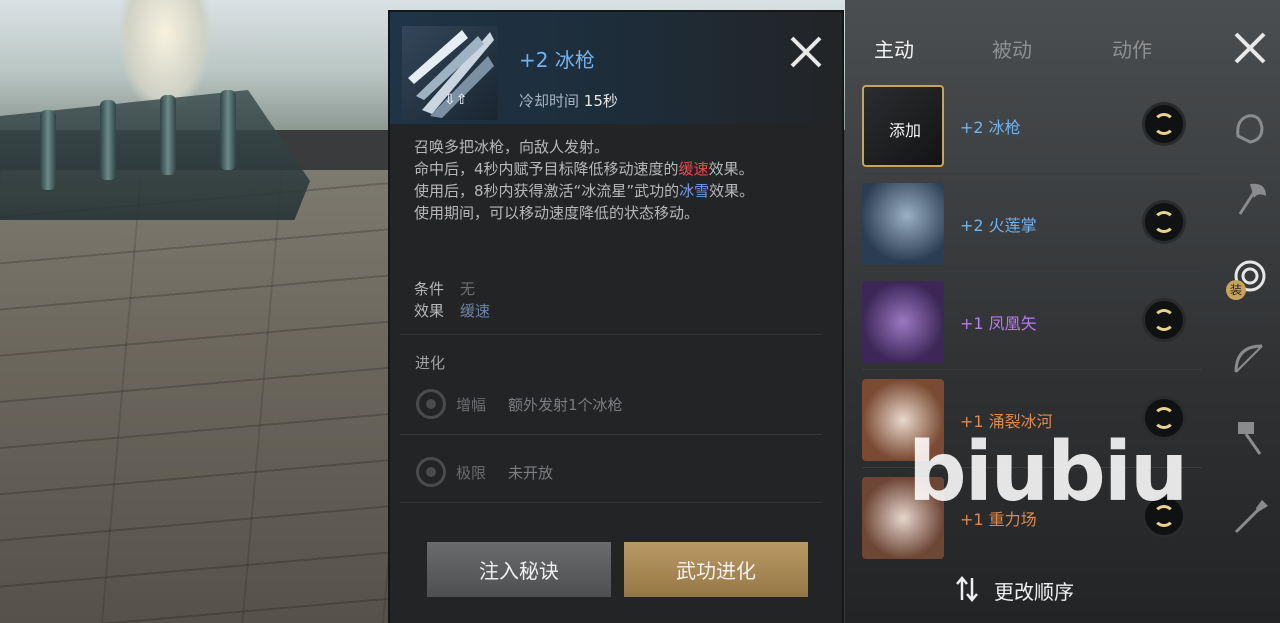 The height and width of the screenshot is (623, 1280). I want to click on condition-label: 条件, so click(429, 289).